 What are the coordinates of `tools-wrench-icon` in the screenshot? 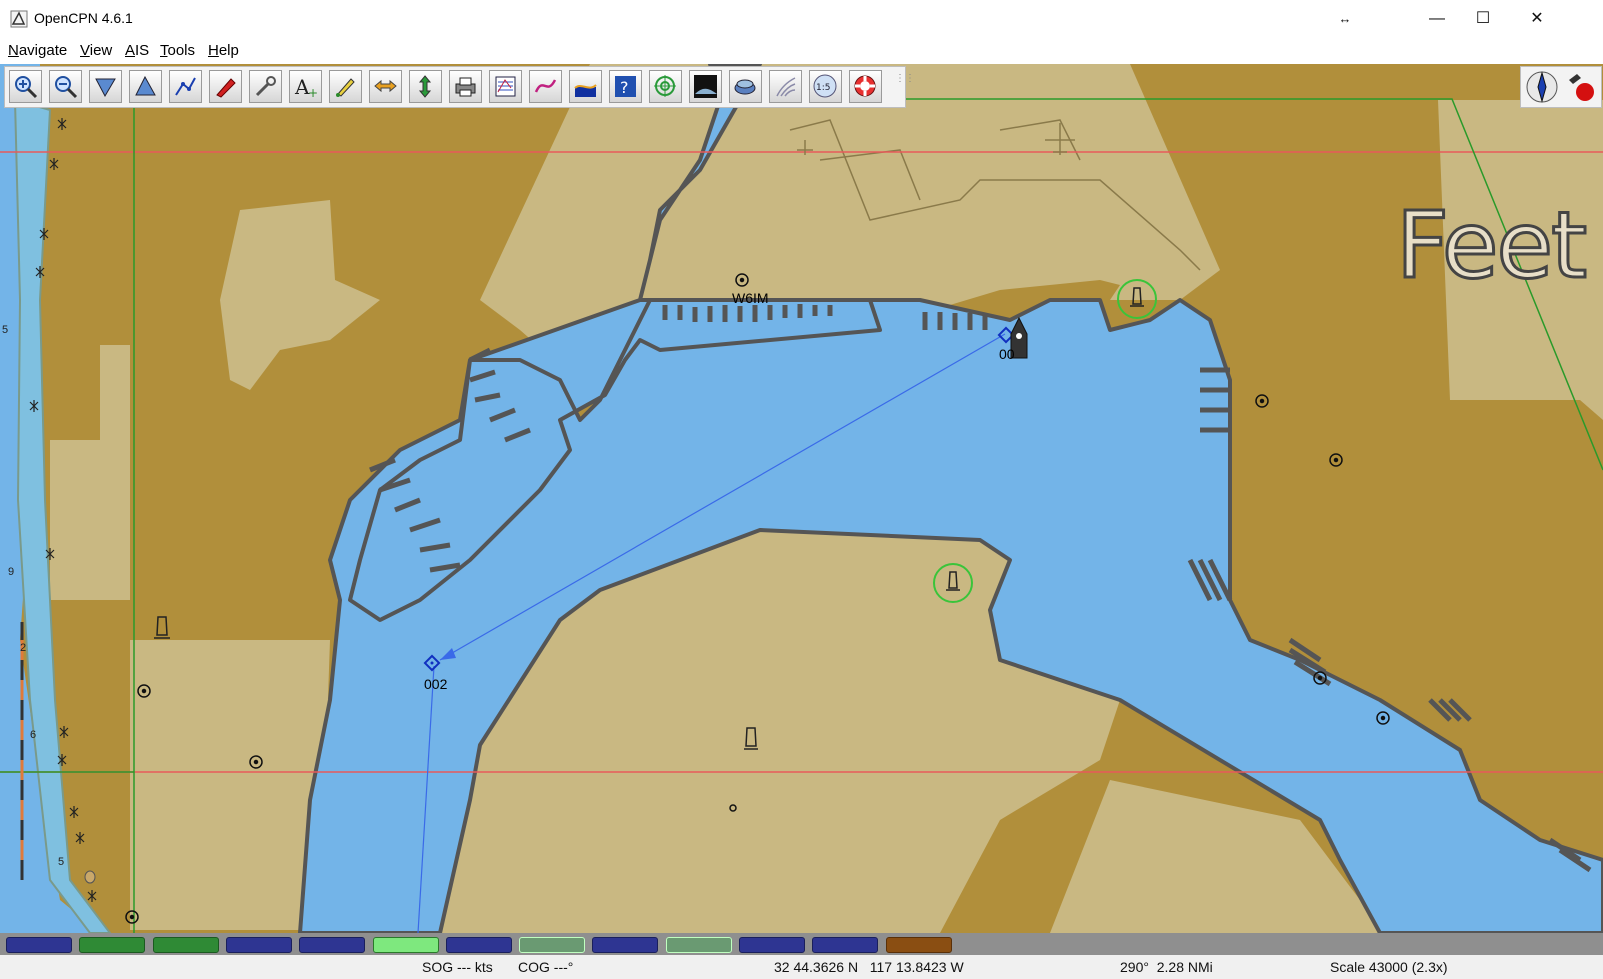 It's located at (265, 86).